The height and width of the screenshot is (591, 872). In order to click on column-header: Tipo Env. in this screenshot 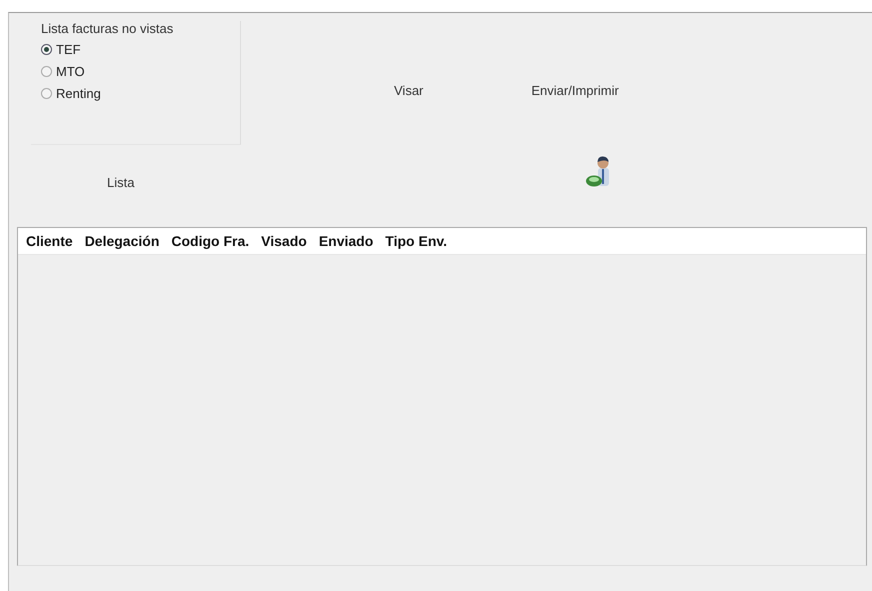, I will do `click(416, 241)`.